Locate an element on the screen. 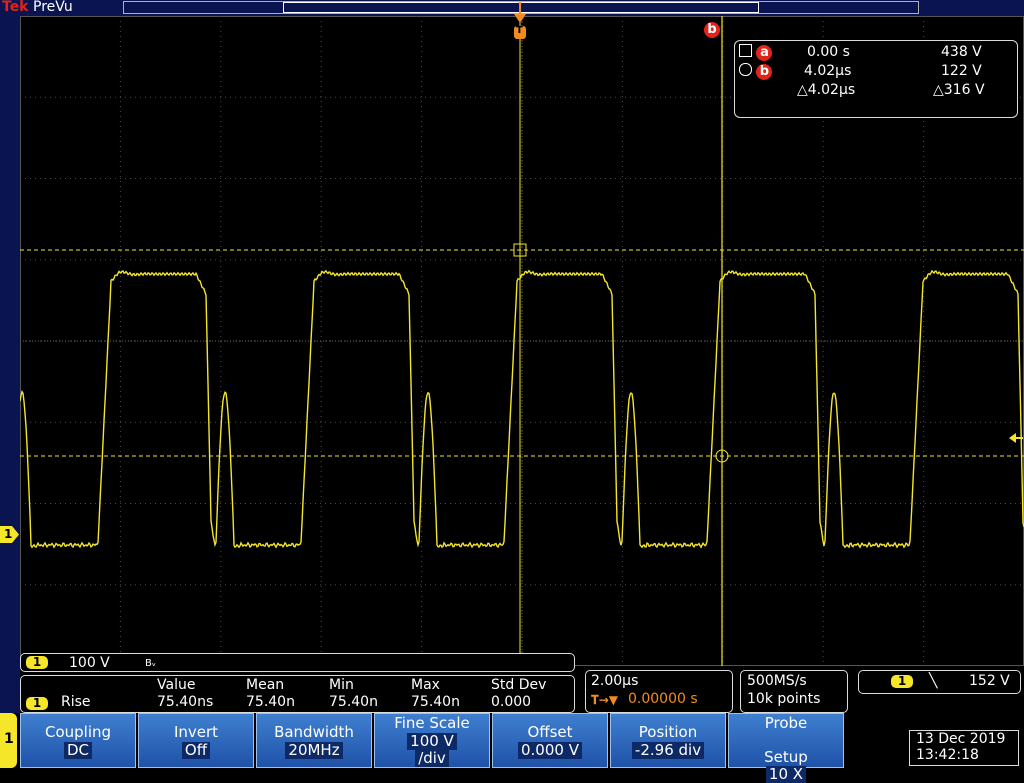  cursor-a-badge: a is located at coordinates (764, 53).